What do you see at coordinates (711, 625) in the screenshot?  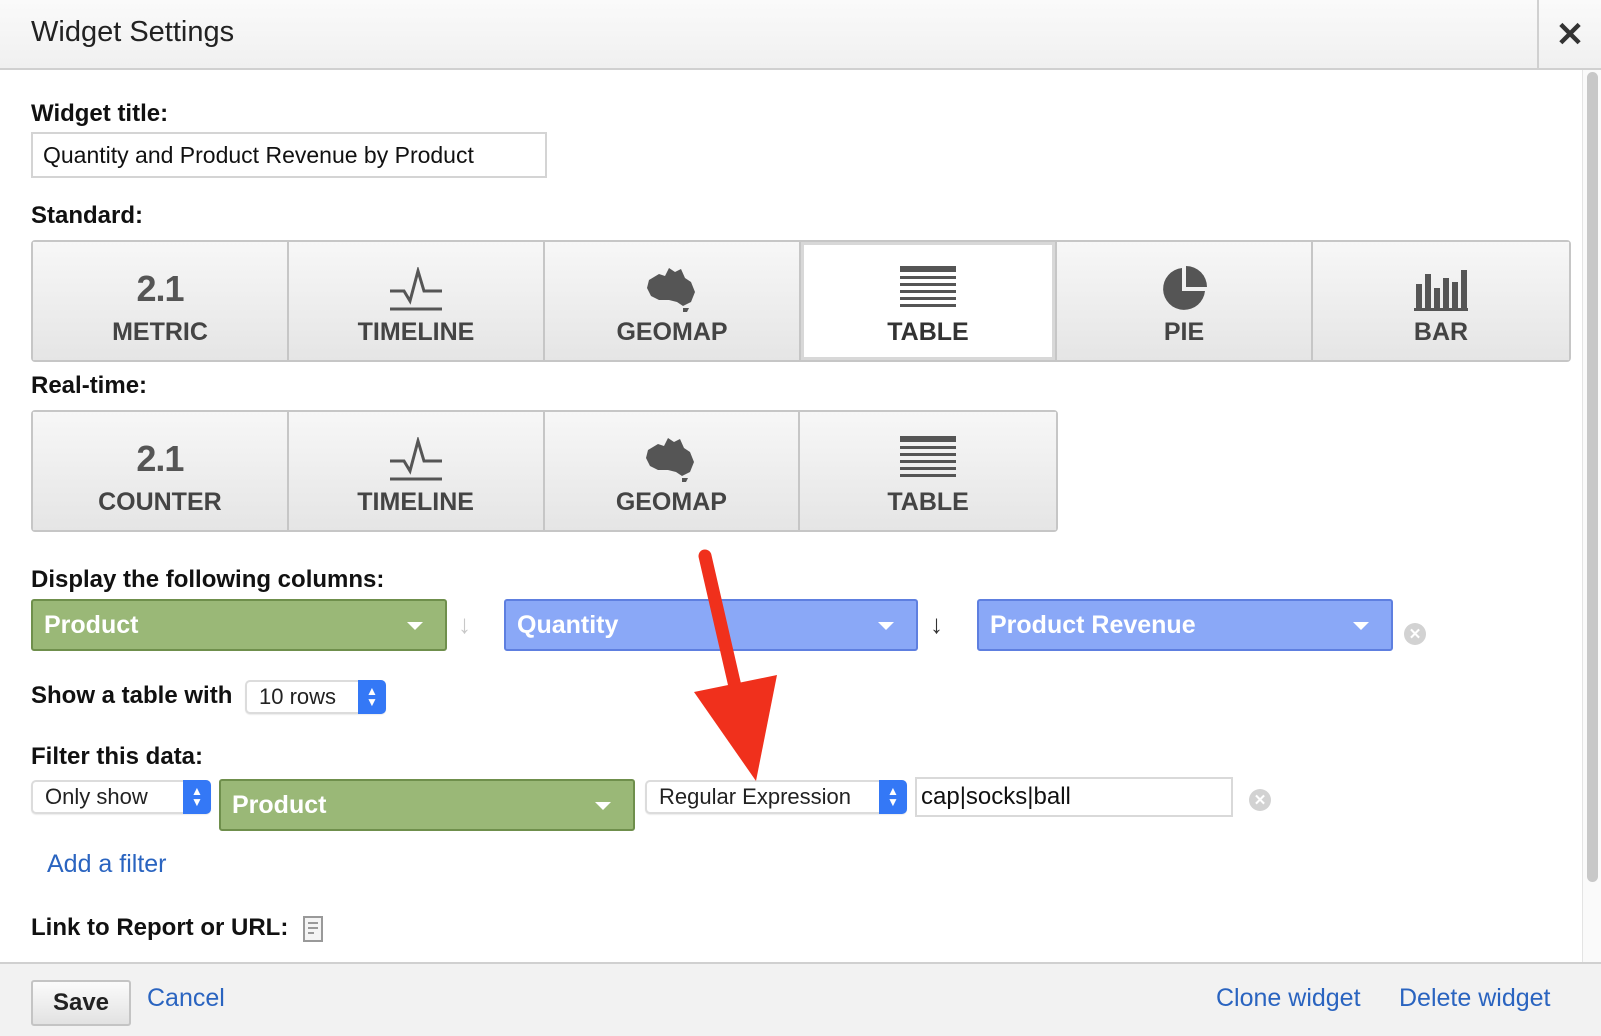 I see `column-dropdown-quantity: Quantity` at bounding box center [711, 625].